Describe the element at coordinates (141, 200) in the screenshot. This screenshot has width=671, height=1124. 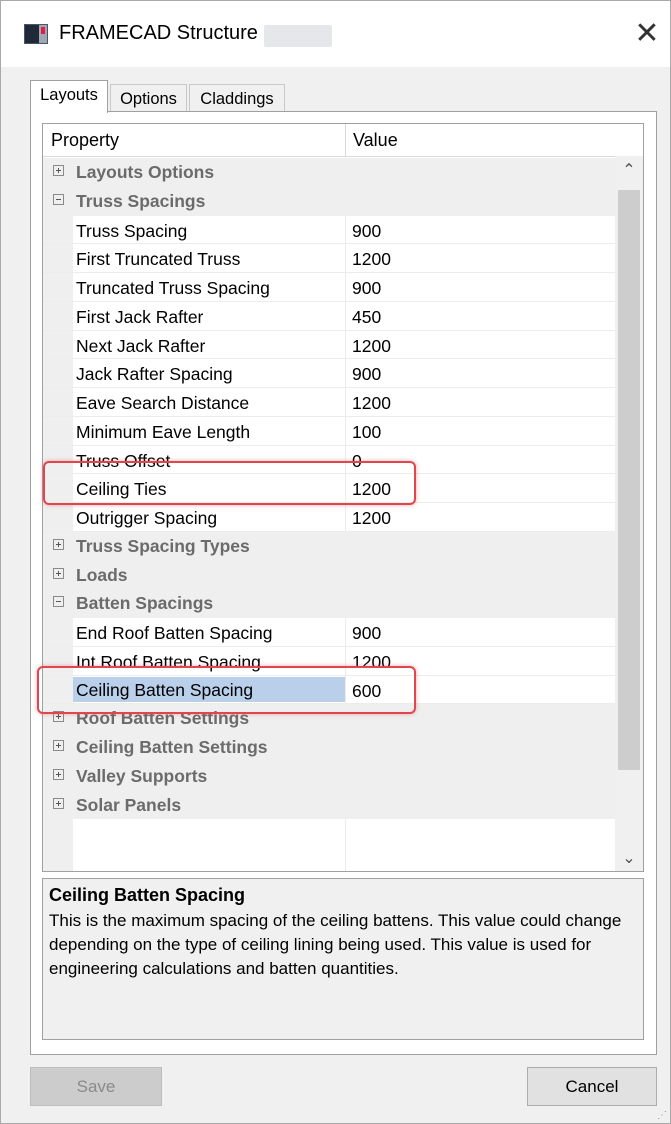
I see `category-label: Truss Spacings` at that location.